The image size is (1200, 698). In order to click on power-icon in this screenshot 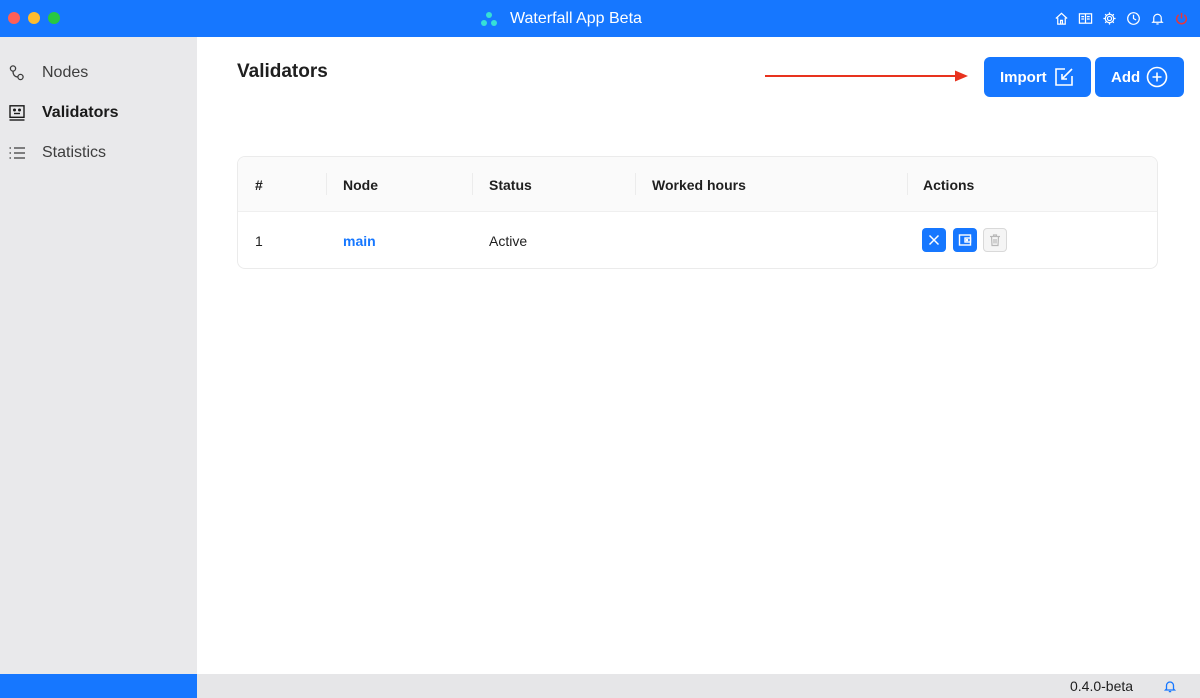, I will do `click(1181, 18)`.